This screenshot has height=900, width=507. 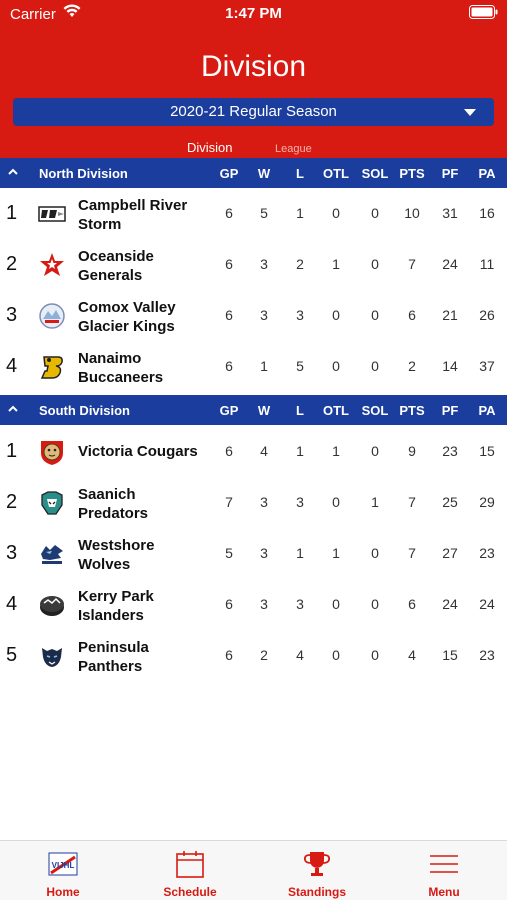 I want to click on stat-pts: 10, so click(x=412, y=213).